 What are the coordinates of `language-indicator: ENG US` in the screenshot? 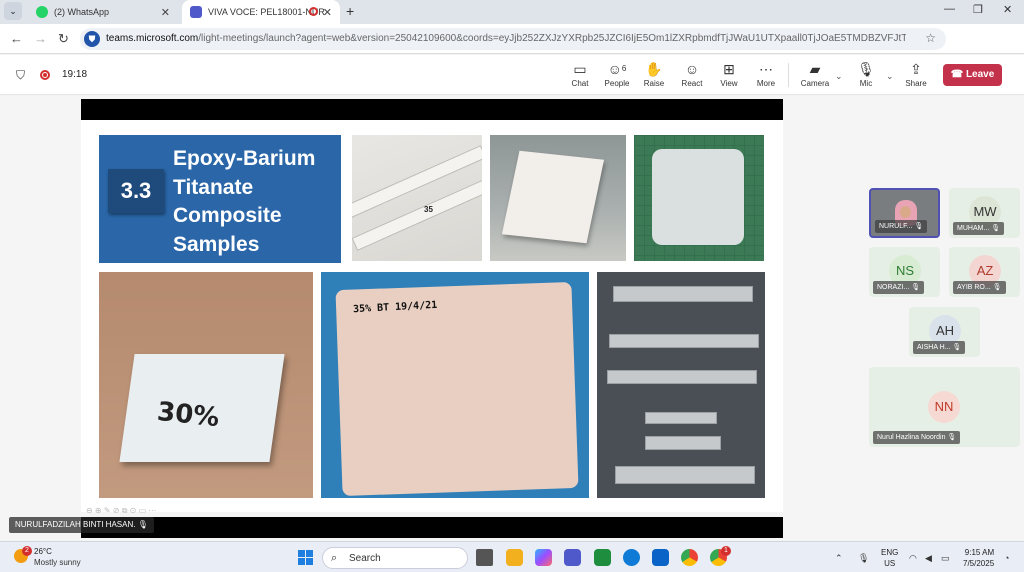 It's located at (889, 558).